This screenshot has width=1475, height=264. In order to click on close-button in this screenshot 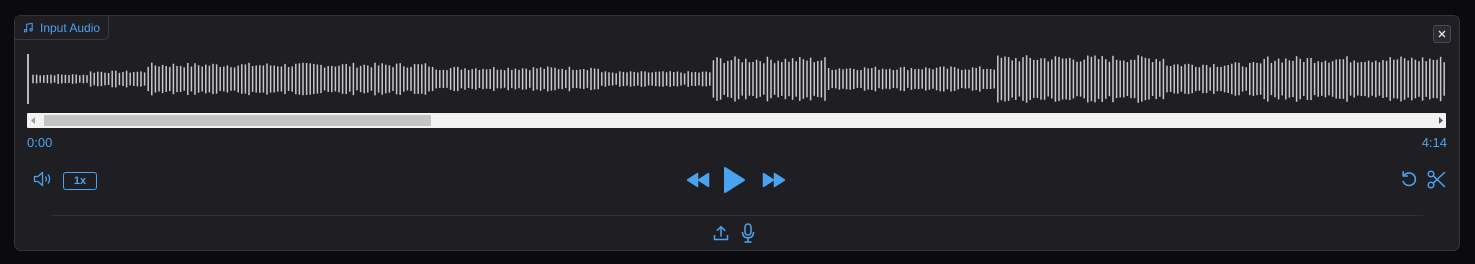, I will do `click(1442, 34)`.